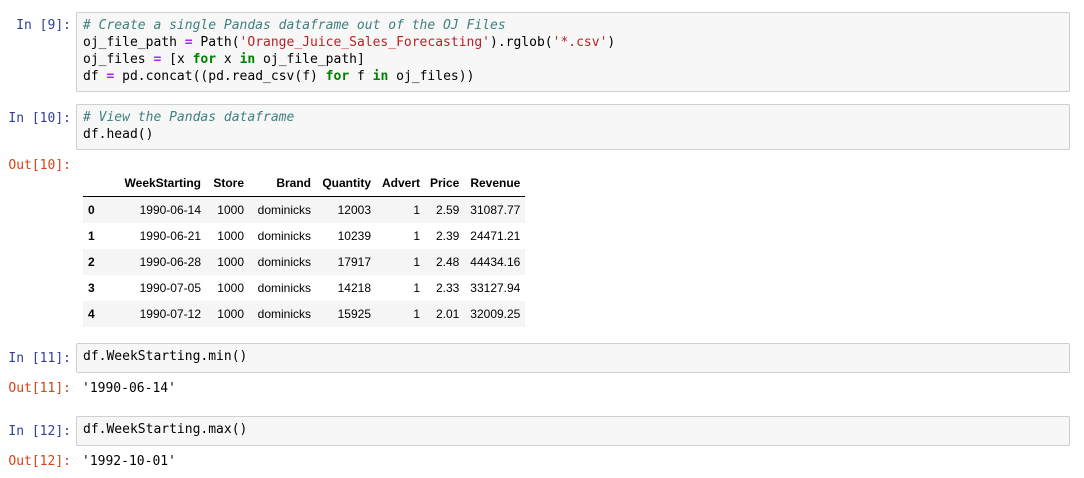 Image resolution: width=1084 pixels, height=478 pixels. I want to click on table-header-cell: Quantity, so click(346, 183).